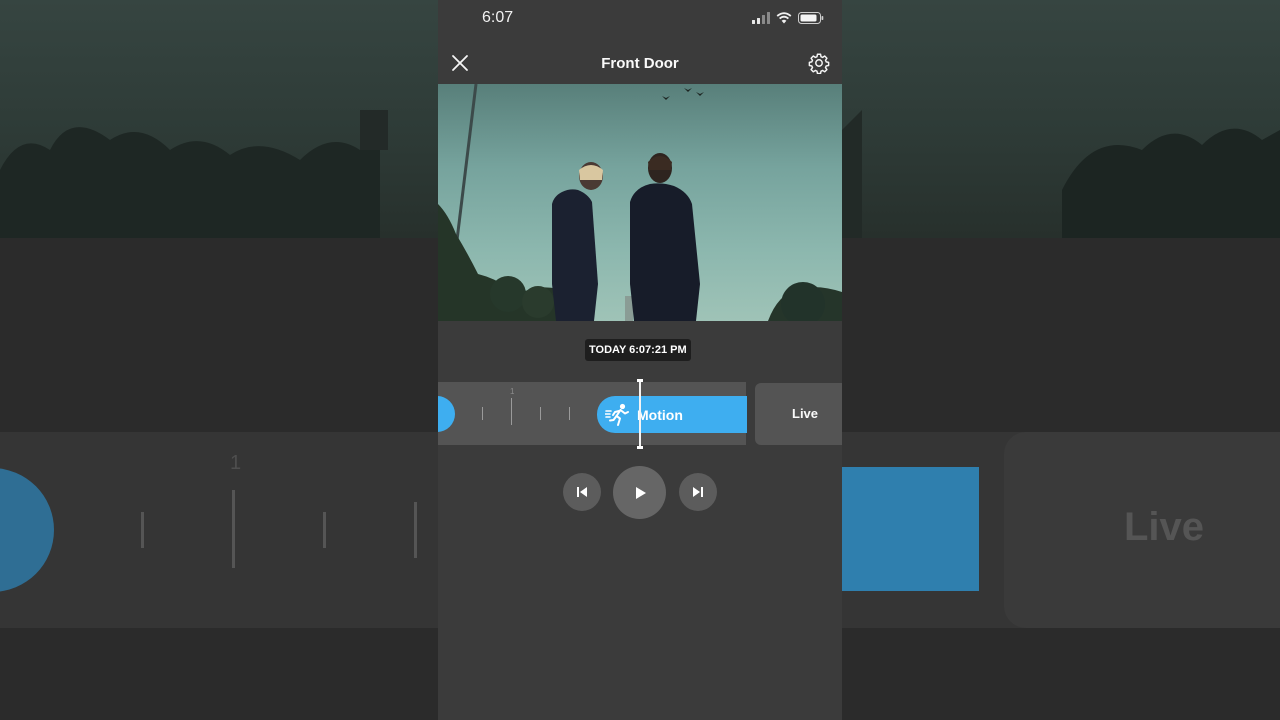 The height and width of the screenshot is (720, 1280). Describe the element at coordinates (638, 350) in the screenshot. I see `video-timestamp: TODAY 6:07:21 PM` at that location.